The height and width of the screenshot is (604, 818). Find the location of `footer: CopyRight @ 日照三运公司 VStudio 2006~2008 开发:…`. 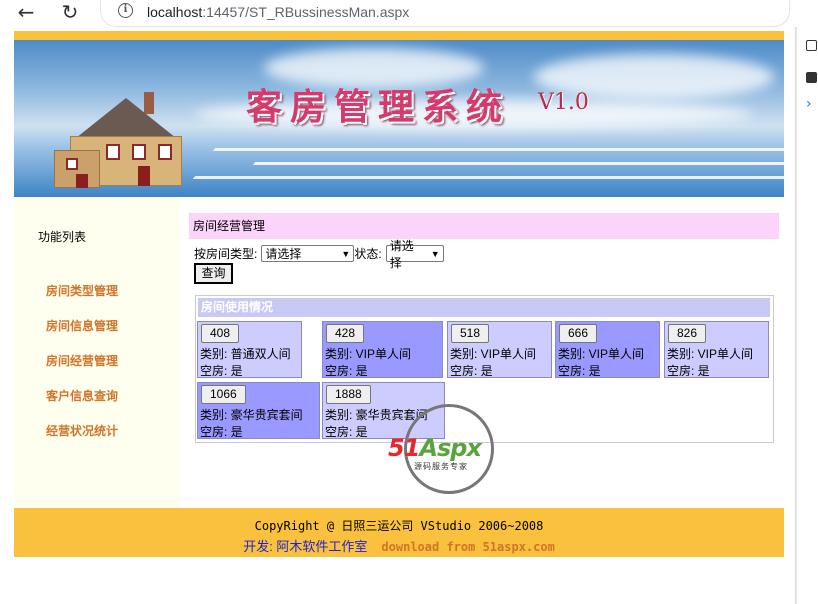

footer: CopyRight @ 日照三运公司 VStudio 2006~2008 开发:… is located at coordinates (399, 532).